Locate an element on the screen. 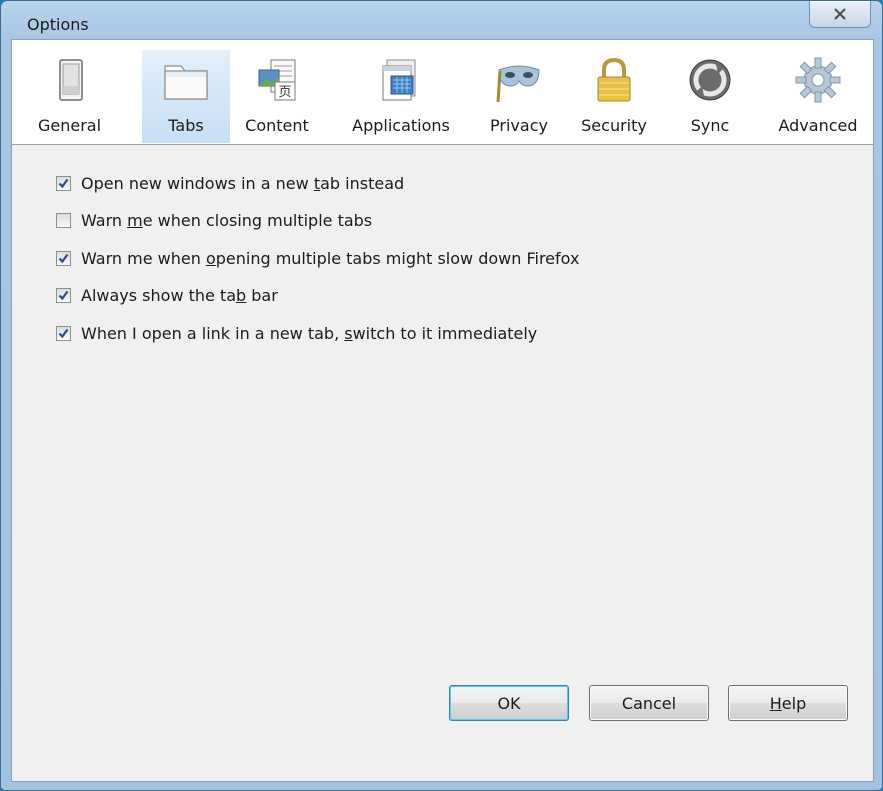  security-padlock-icon is located at coordinates (614, 79).